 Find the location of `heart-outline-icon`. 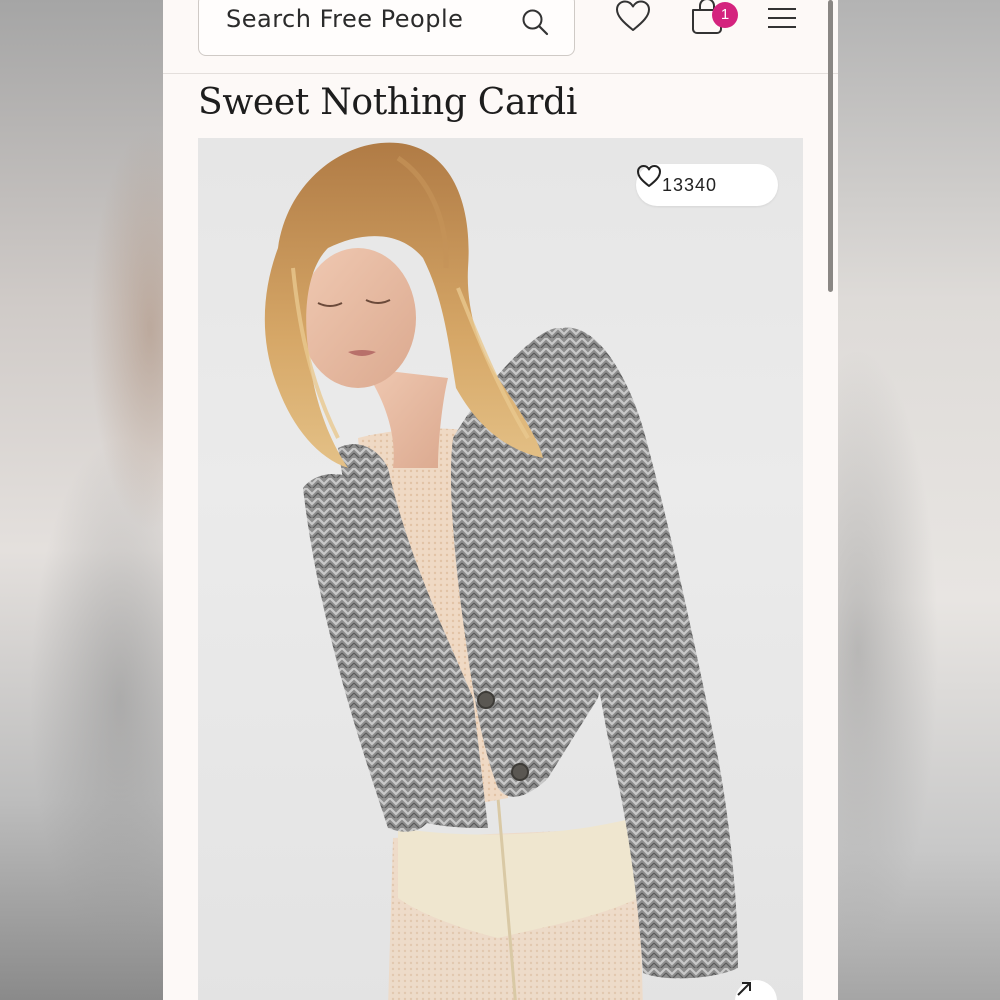

heart-outline-icon is located at coordinates (649, 176).